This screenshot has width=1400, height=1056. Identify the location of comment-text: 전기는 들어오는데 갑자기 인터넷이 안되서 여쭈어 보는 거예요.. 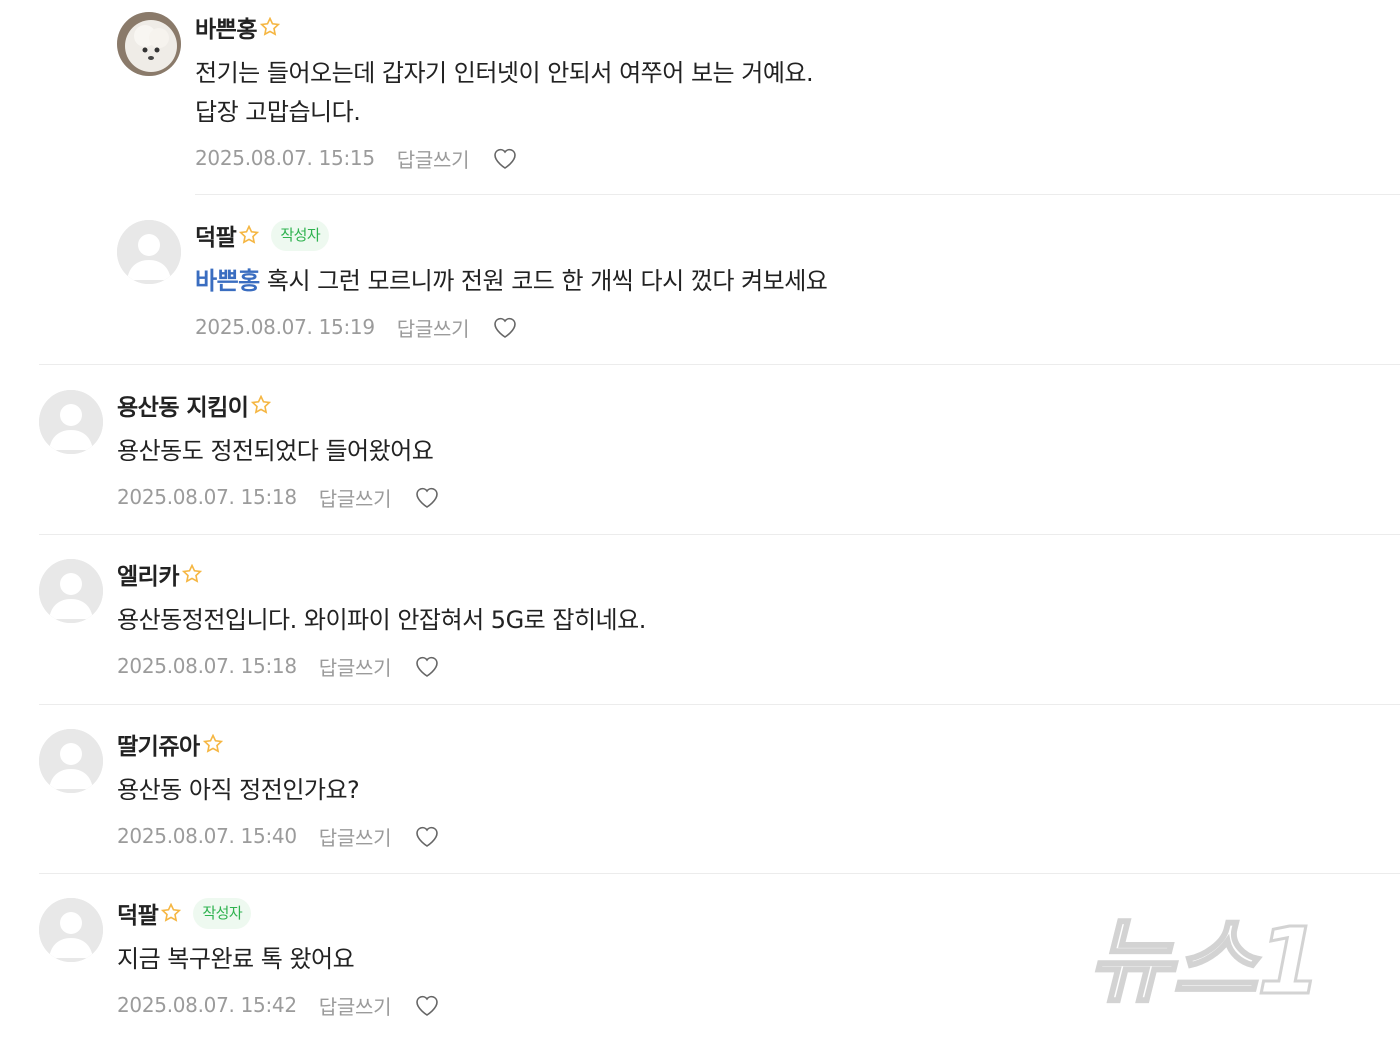
(504, 73).